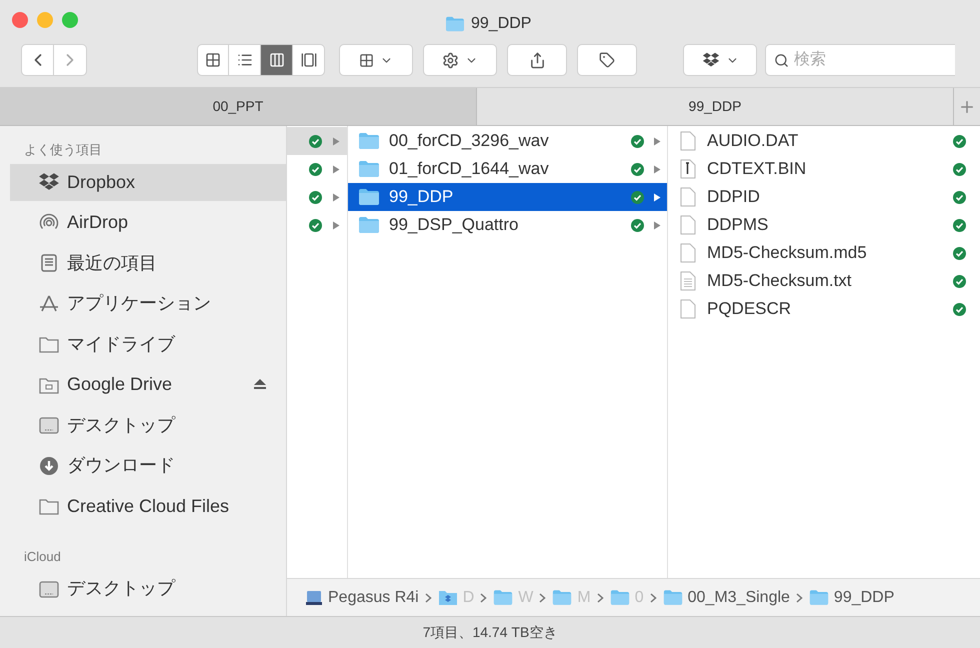  I want to click on new-tab-button, so click(967, 106).